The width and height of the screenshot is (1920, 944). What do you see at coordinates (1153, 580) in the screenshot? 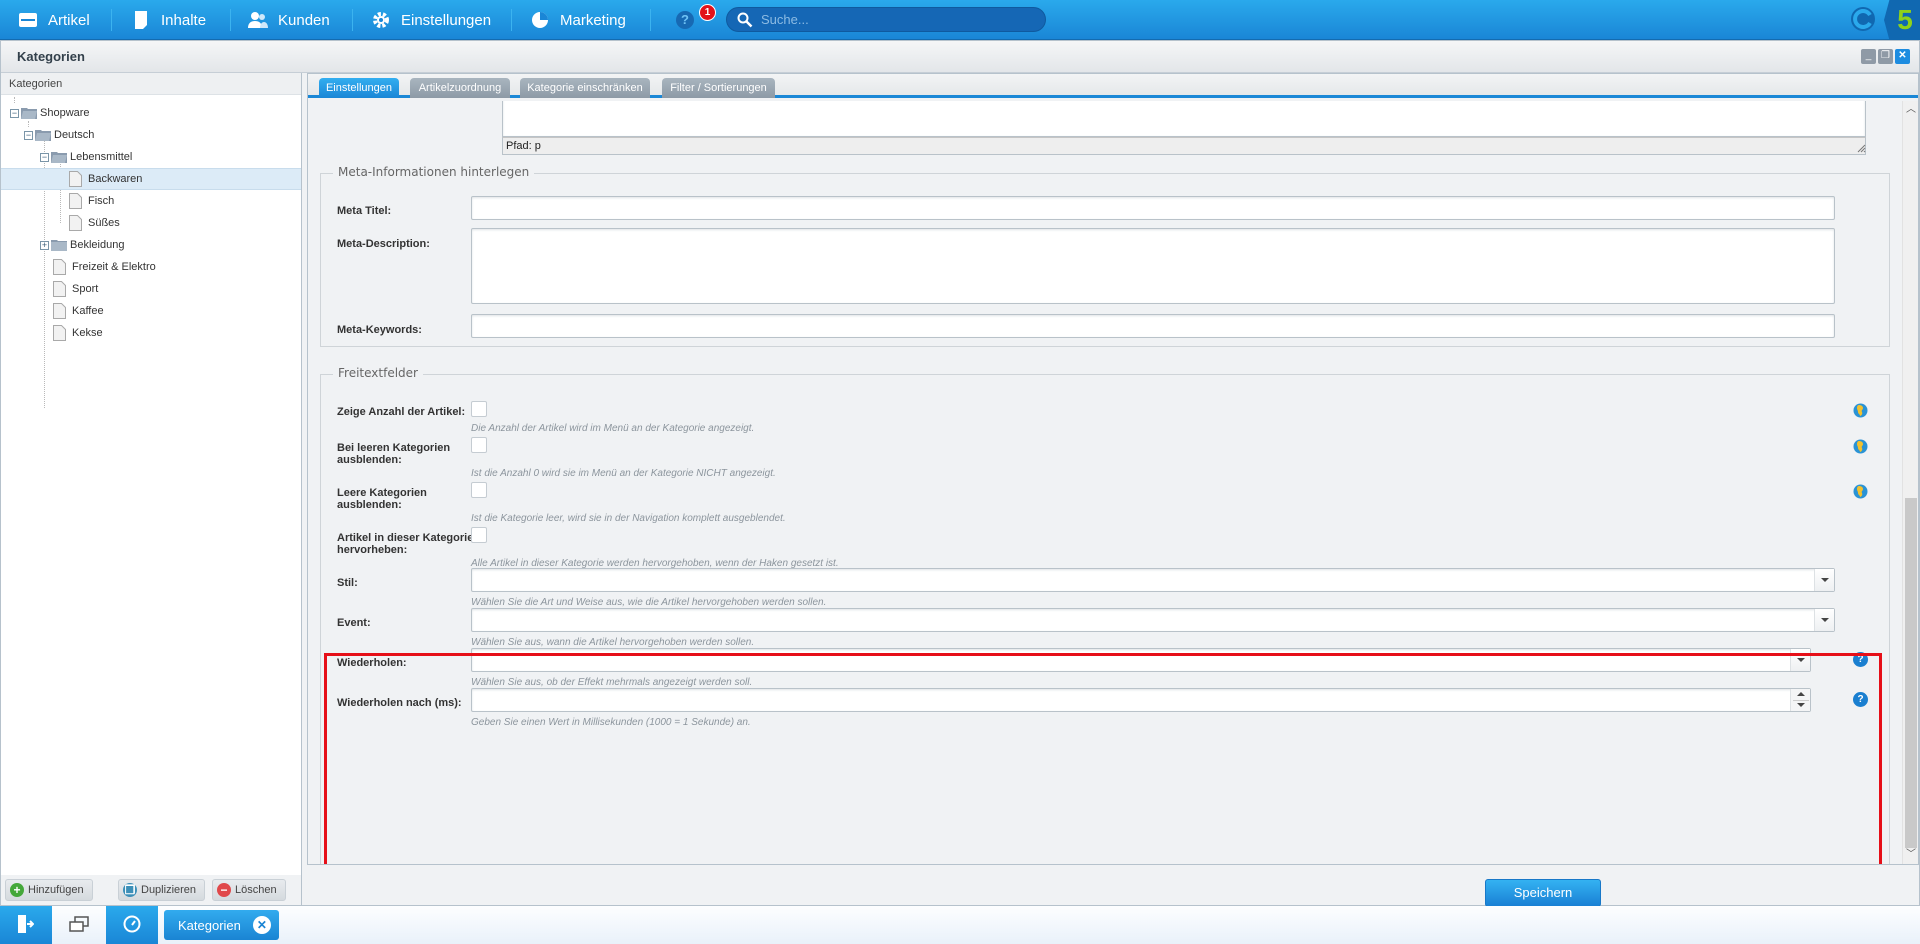
I see `style-select` at bounding box center [1153, 580].